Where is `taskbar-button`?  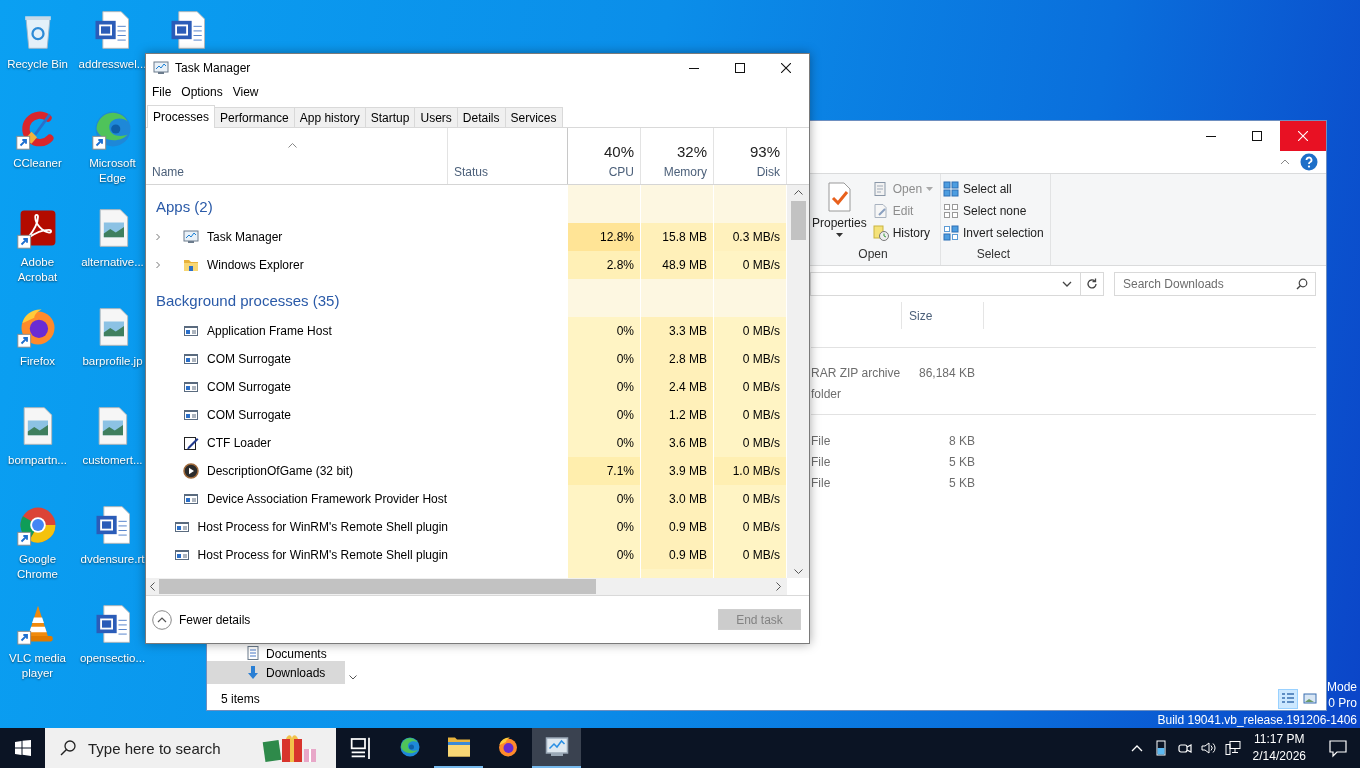
taskbar-button is located at coordinates (556, 748).